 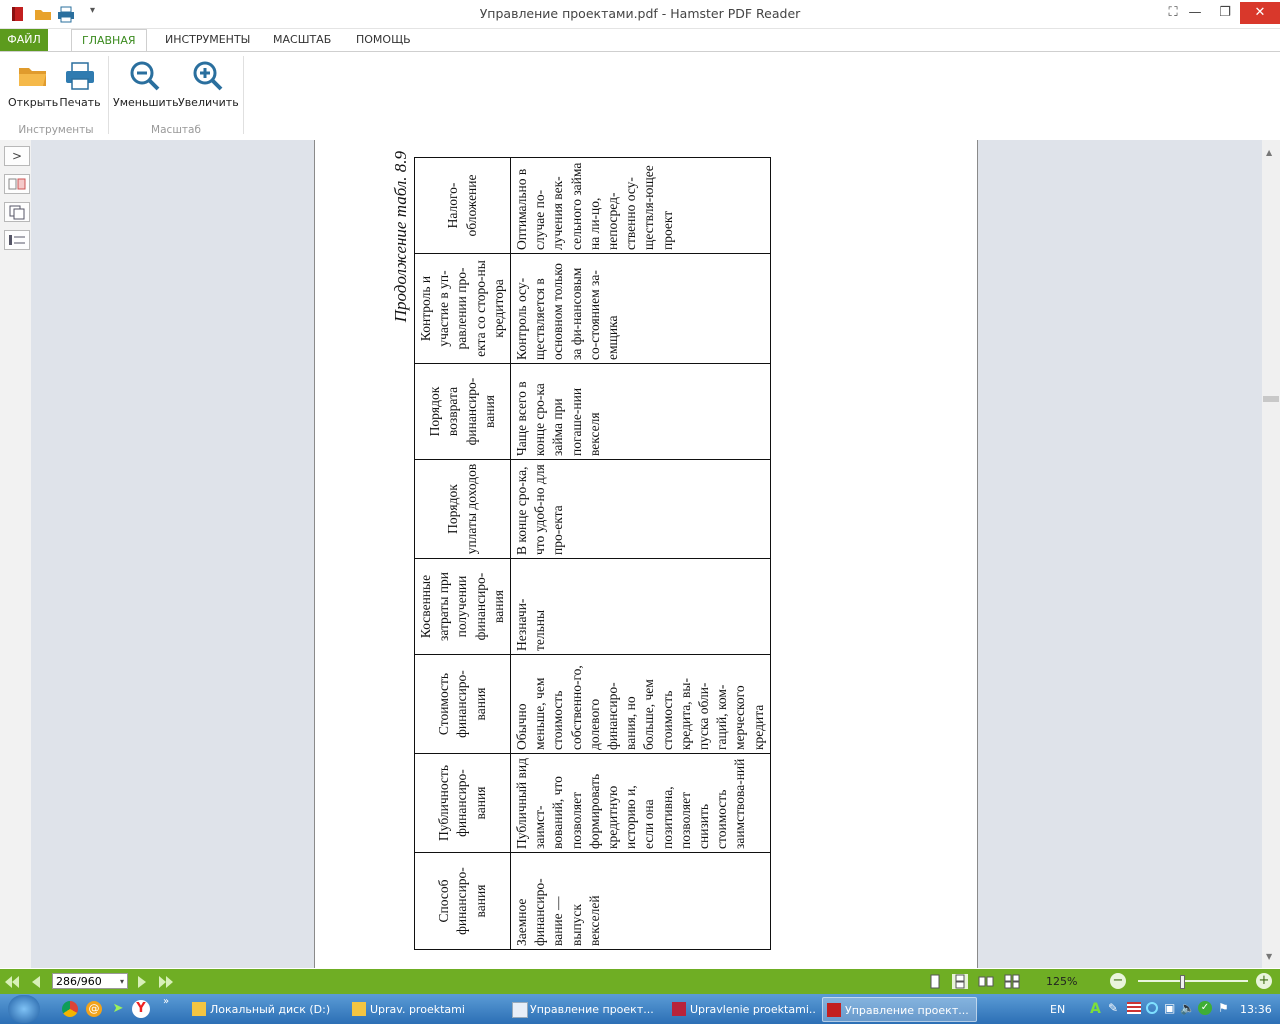 I want to click on printer-icon, so click(x=80, y=76).